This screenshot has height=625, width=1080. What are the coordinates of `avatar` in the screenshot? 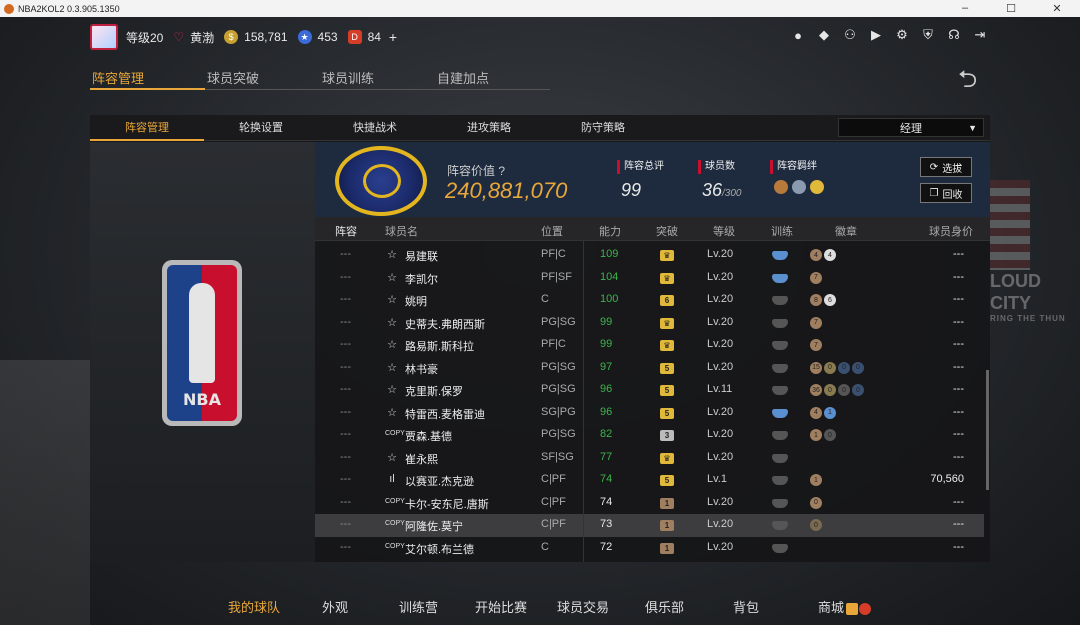 It's located at (104, 37).